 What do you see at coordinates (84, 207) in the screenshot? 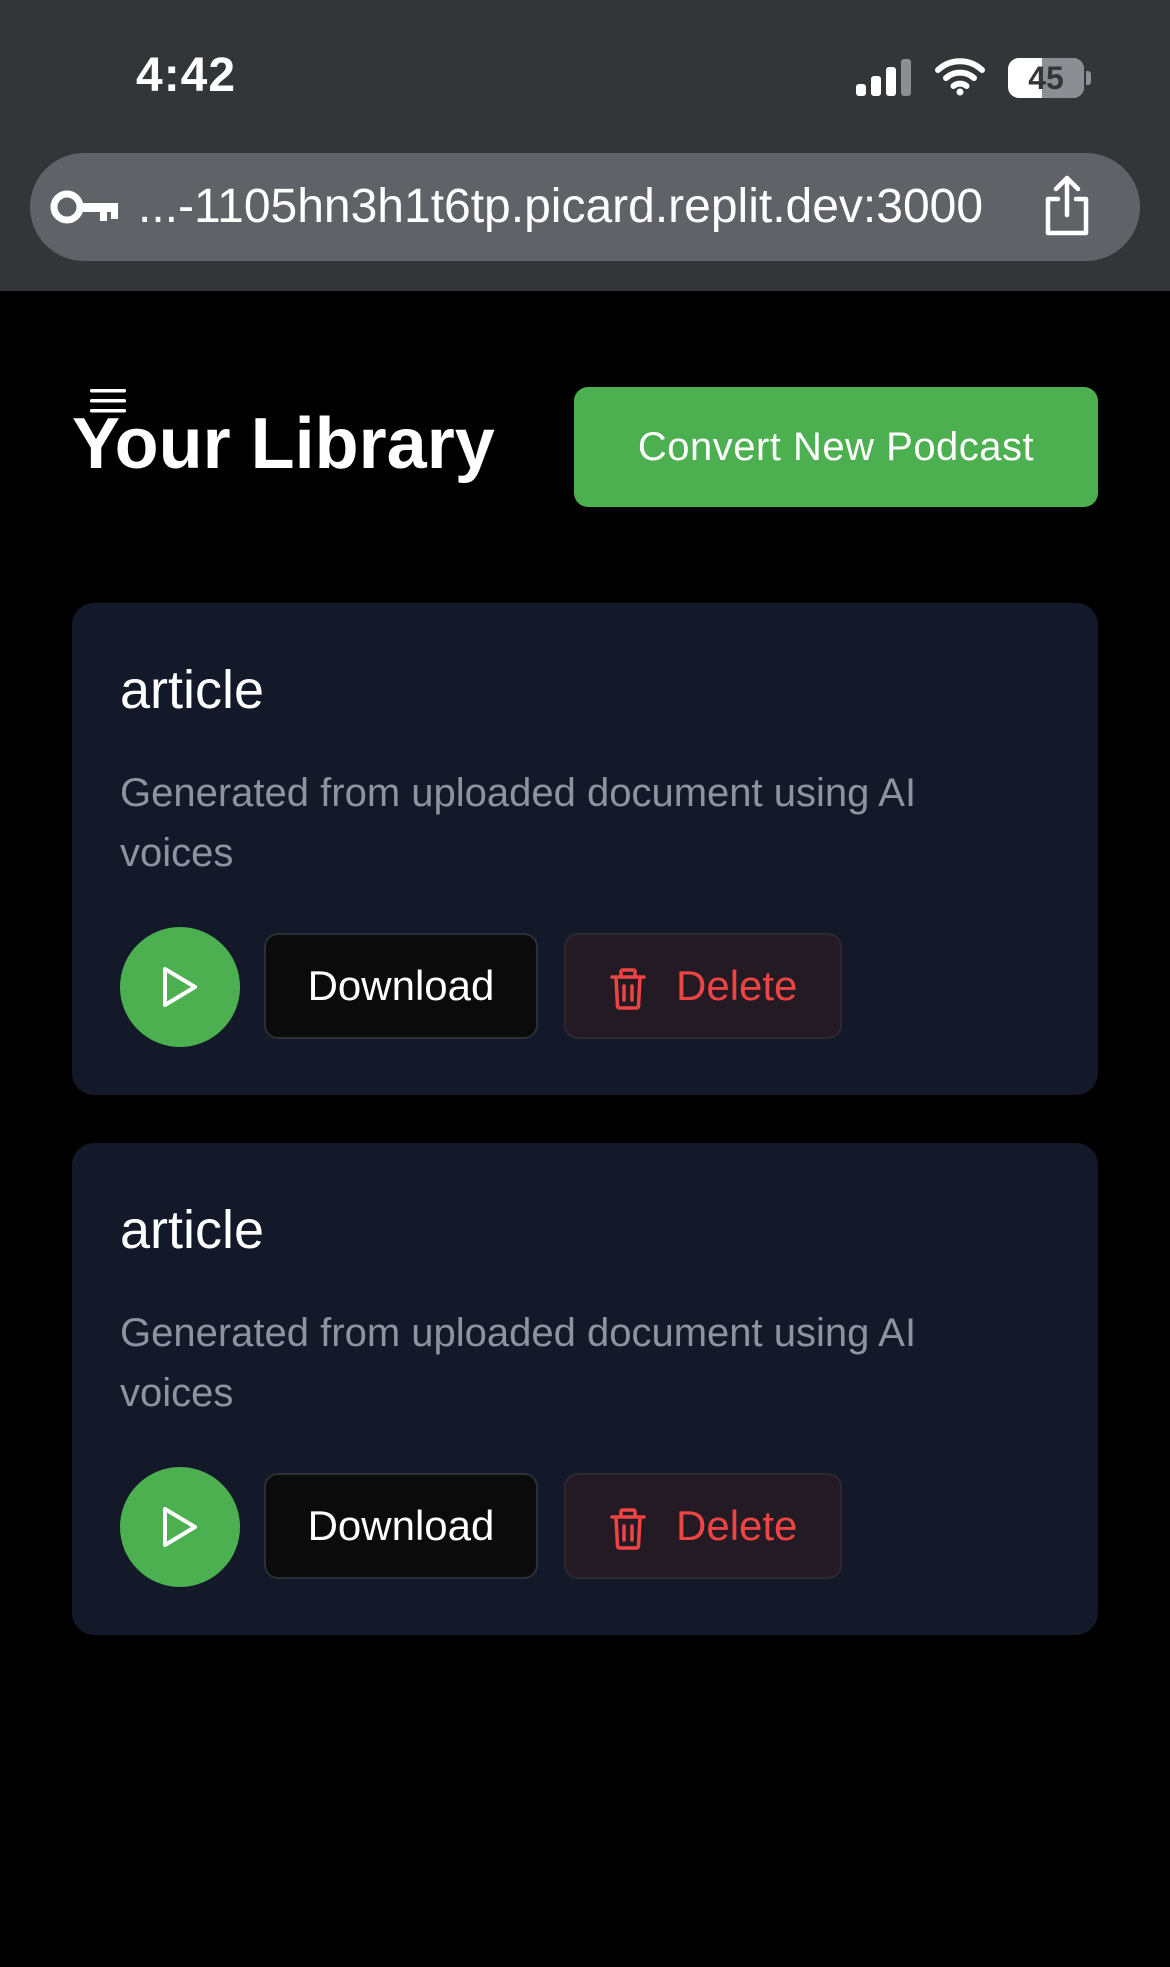
I see `key-icon` at bounding box center [84, 207].